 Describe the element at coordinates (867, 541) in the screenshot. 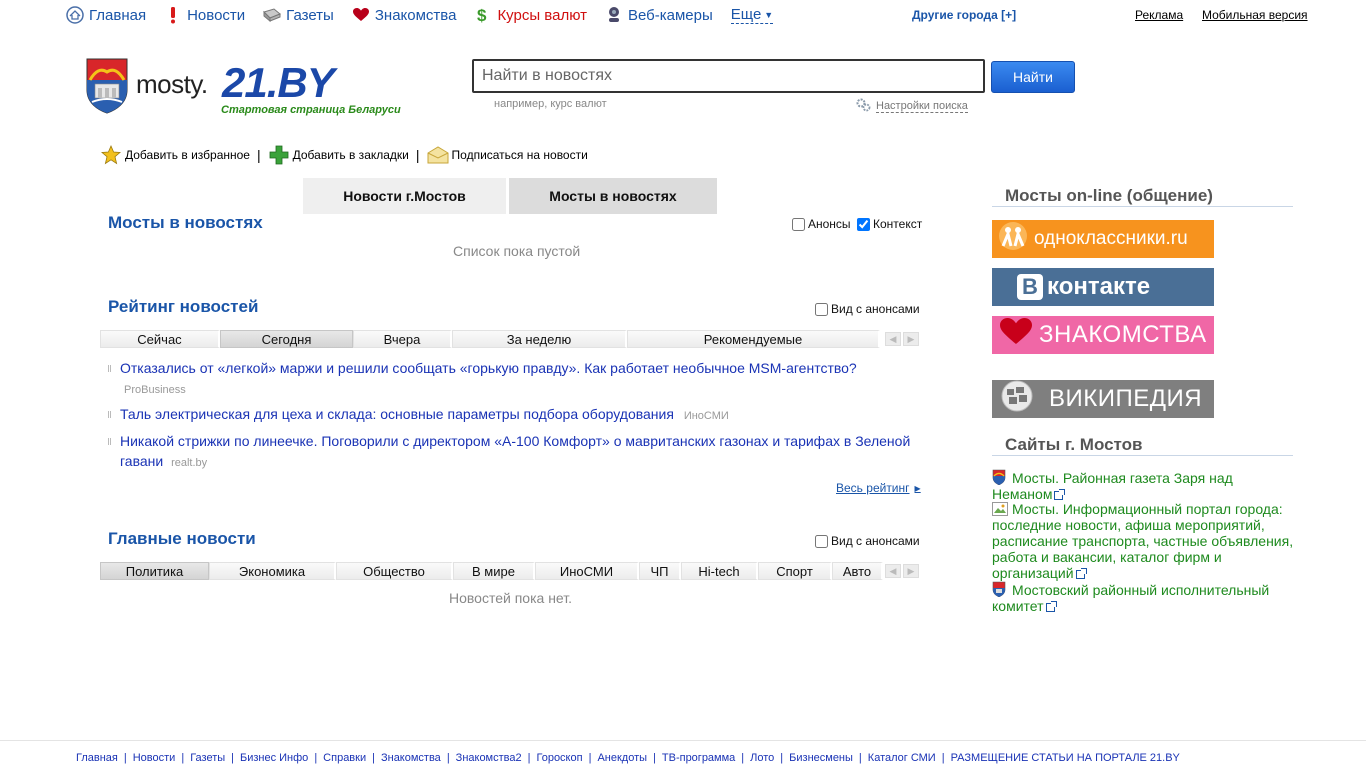

I see `main-news-announcements-checkbox: Вид с анонсами` at that location.